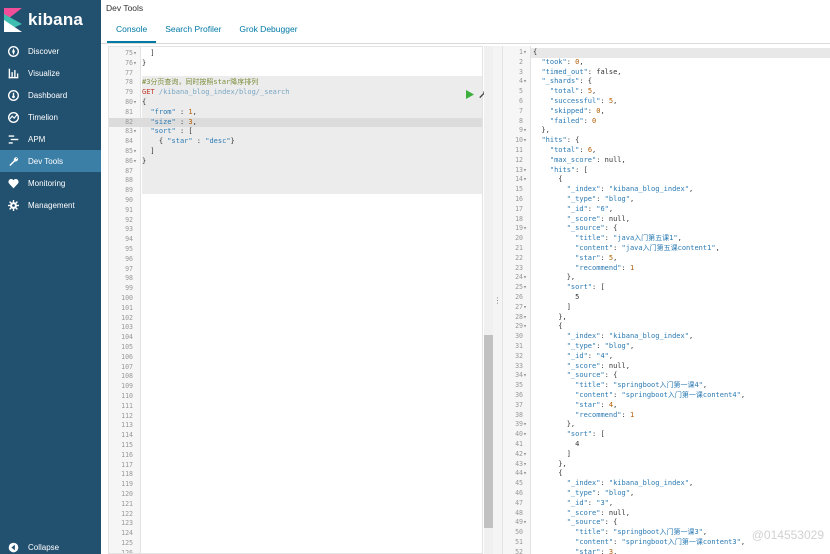 This screenshot has height=554, width=830. What do you see at coordinates (666, 367) in the screenshot?
I see `output-line: 33 "_score": null,` at bounding box center [666, 367].